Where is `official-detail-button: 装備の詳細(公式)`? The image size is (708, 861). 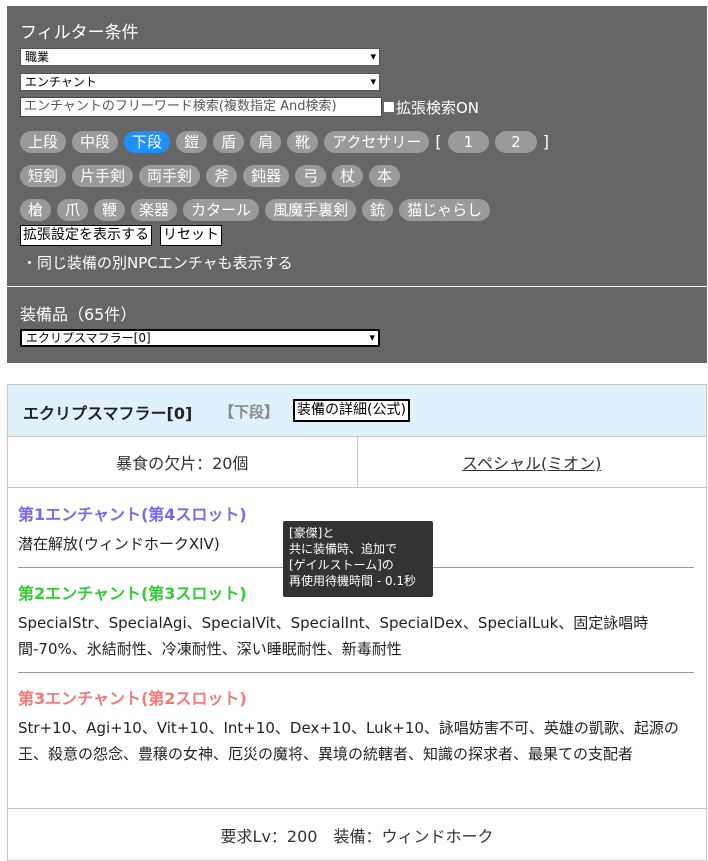 official-detail-button: 装備の詳細(公式) is located at coordinates (351, 410).